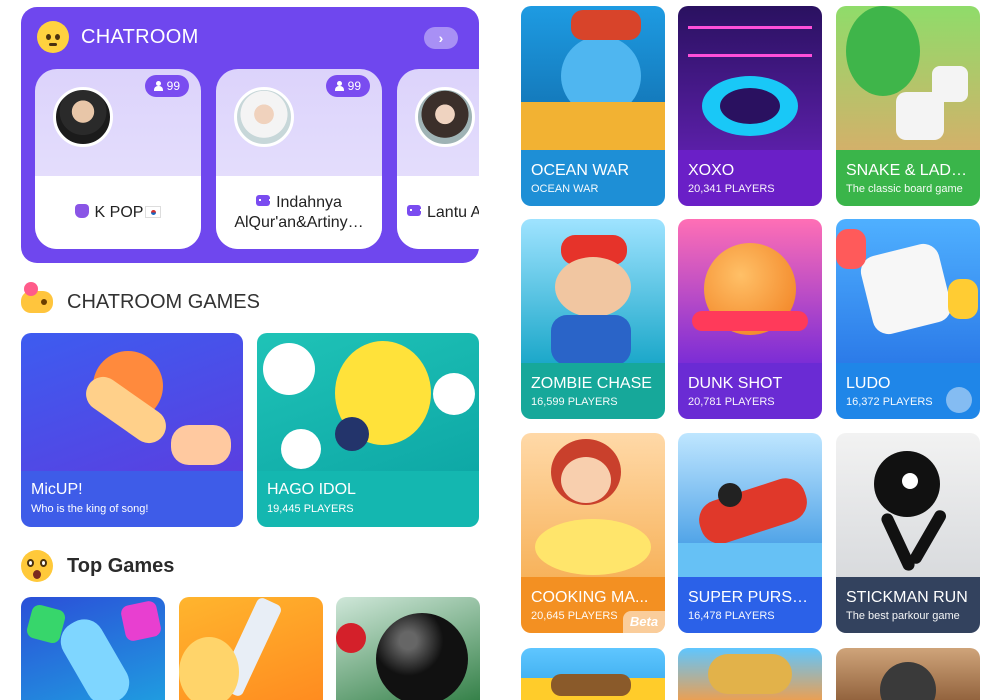  What do you see at coordinates (593, 79) in the screenshot?
I see `ocean-war-artwork` at bounding box center [593, 79].